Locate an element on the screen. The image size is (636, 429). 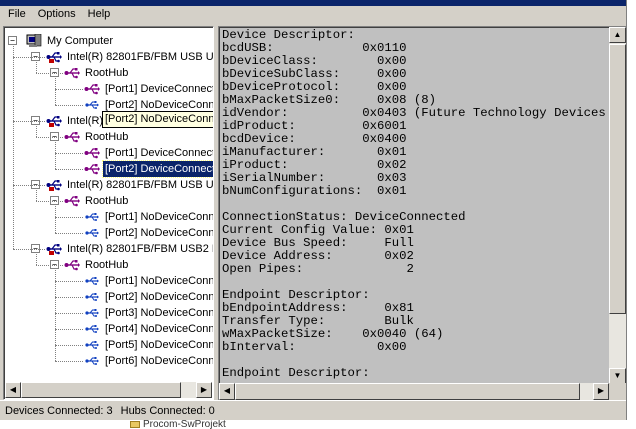
tree-item-label: Intel(R) 82801FB/FBM USB2 E is located at coordinates (139, 249).